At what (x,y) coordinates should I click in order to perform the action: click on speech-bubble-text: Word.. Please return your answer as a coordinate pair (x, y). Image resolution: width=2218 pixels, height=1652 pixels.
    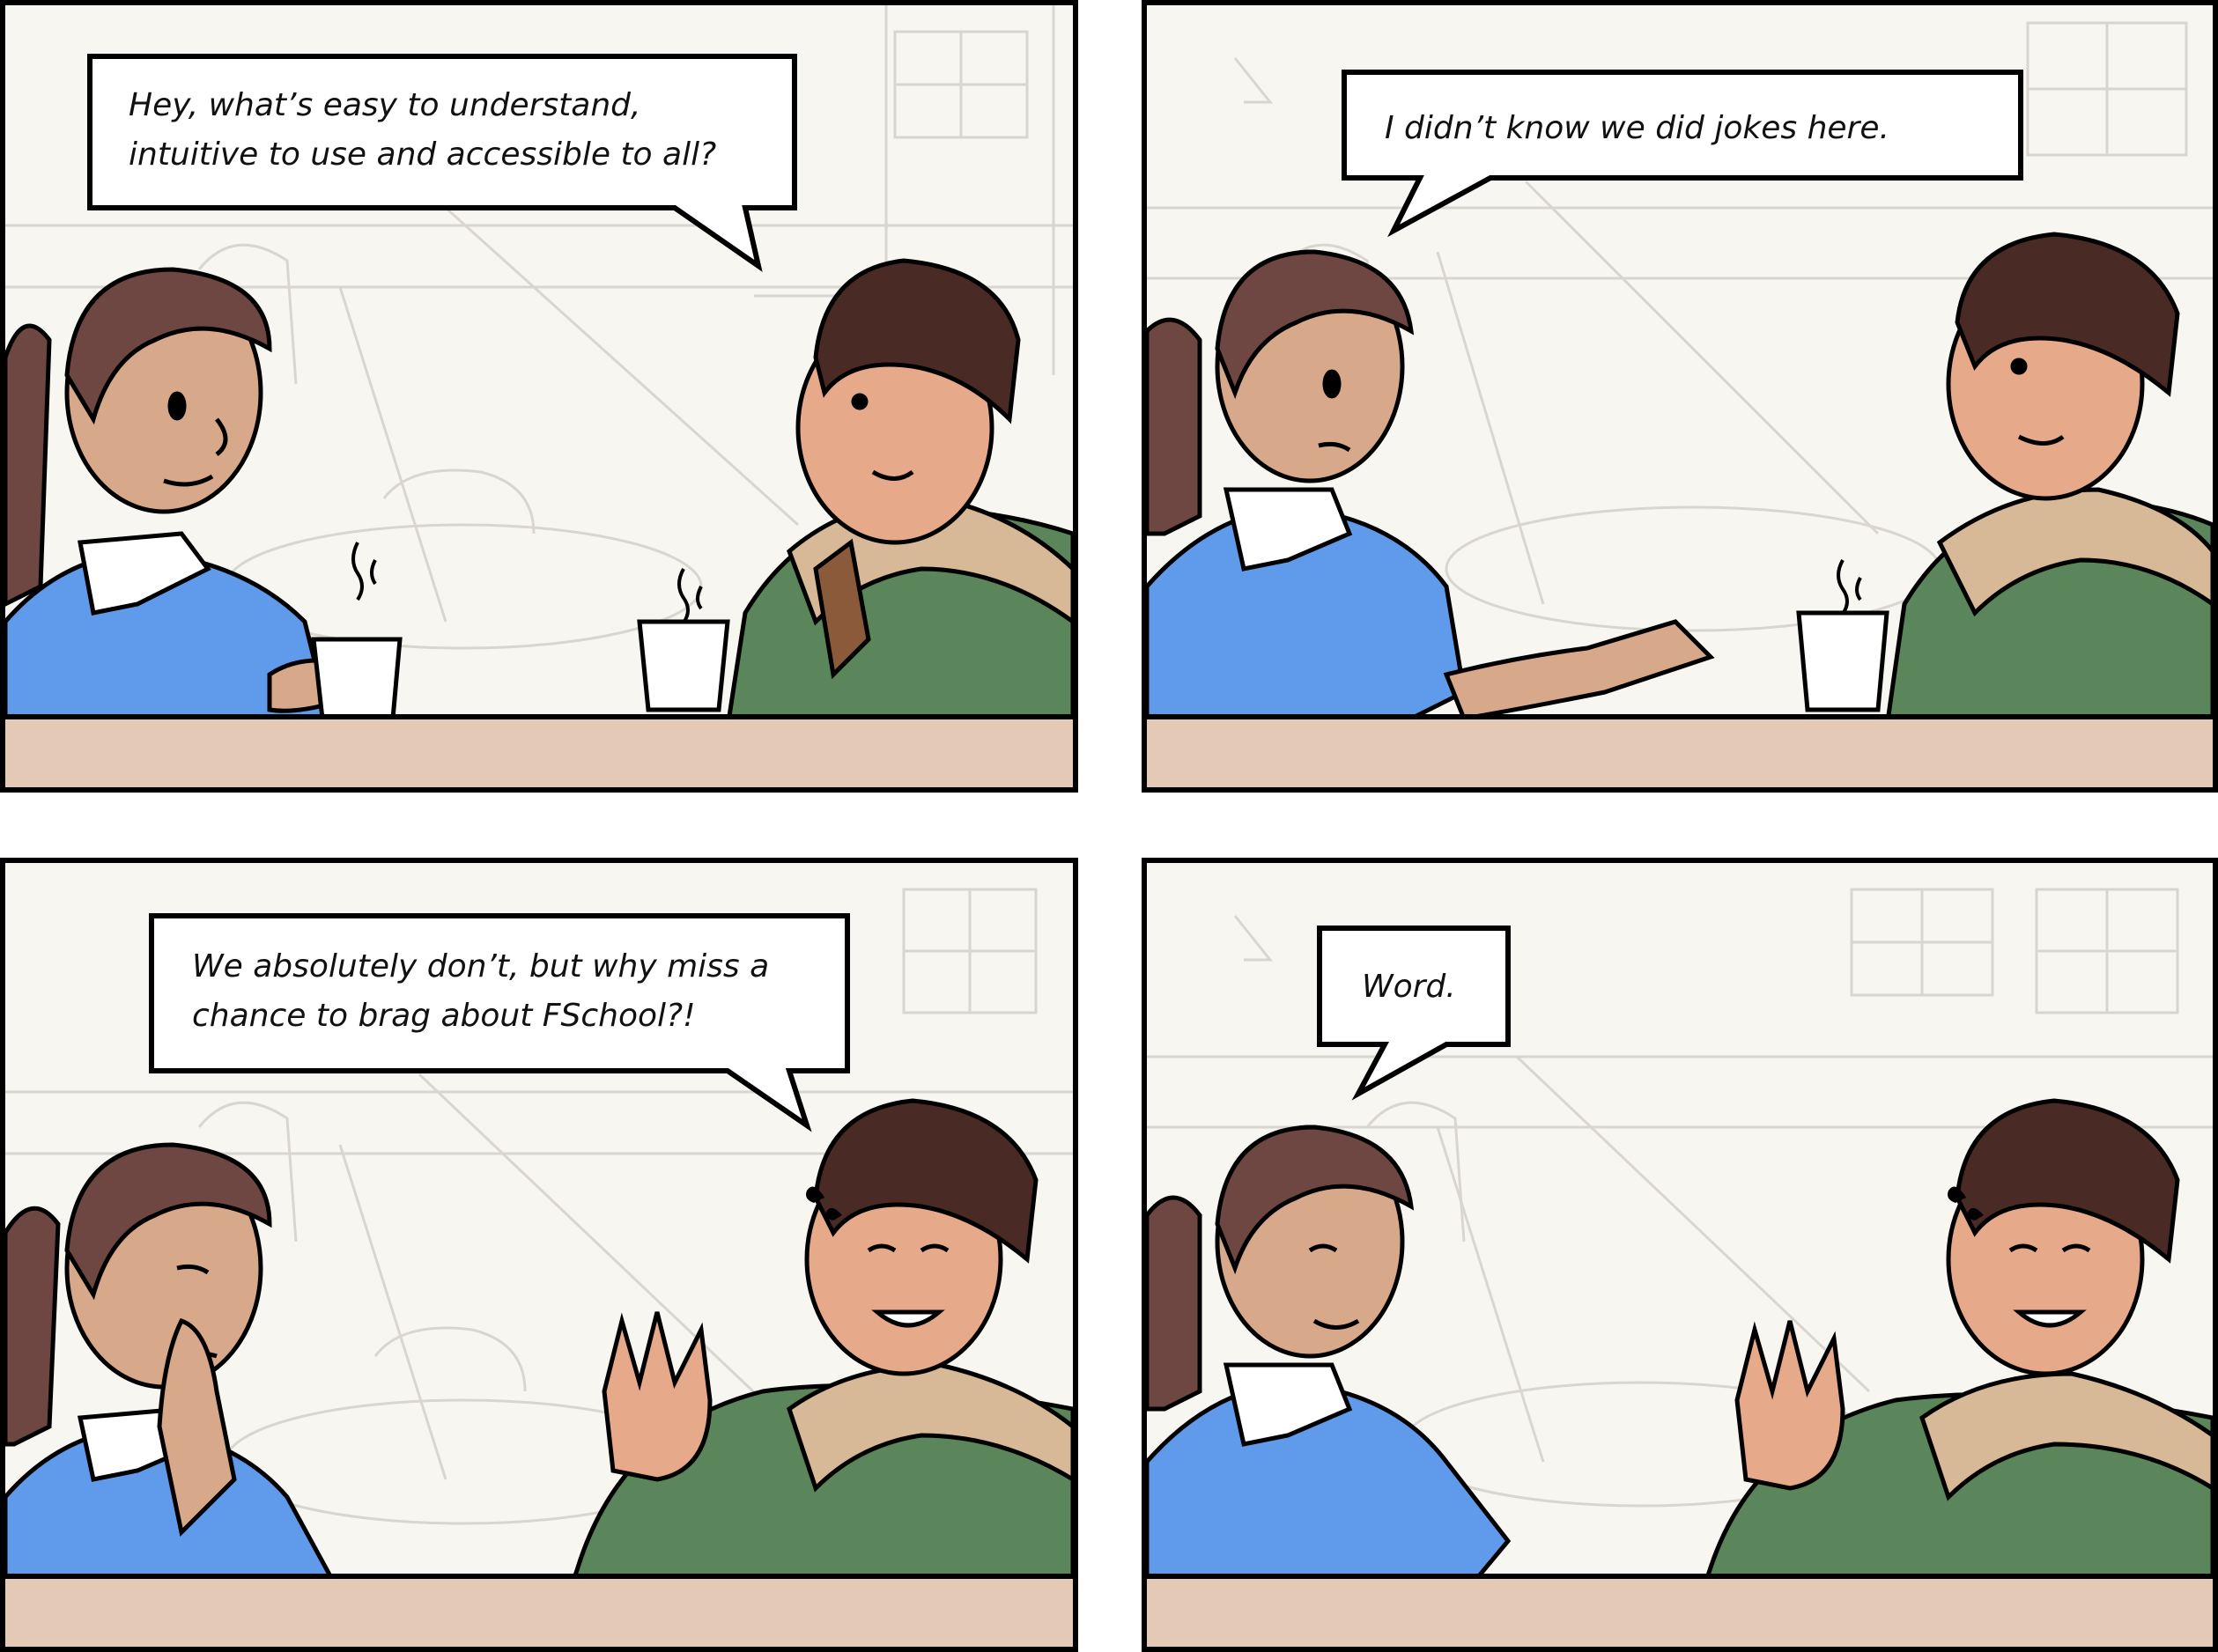
    Looking at the image, I should click on (1409, 987).